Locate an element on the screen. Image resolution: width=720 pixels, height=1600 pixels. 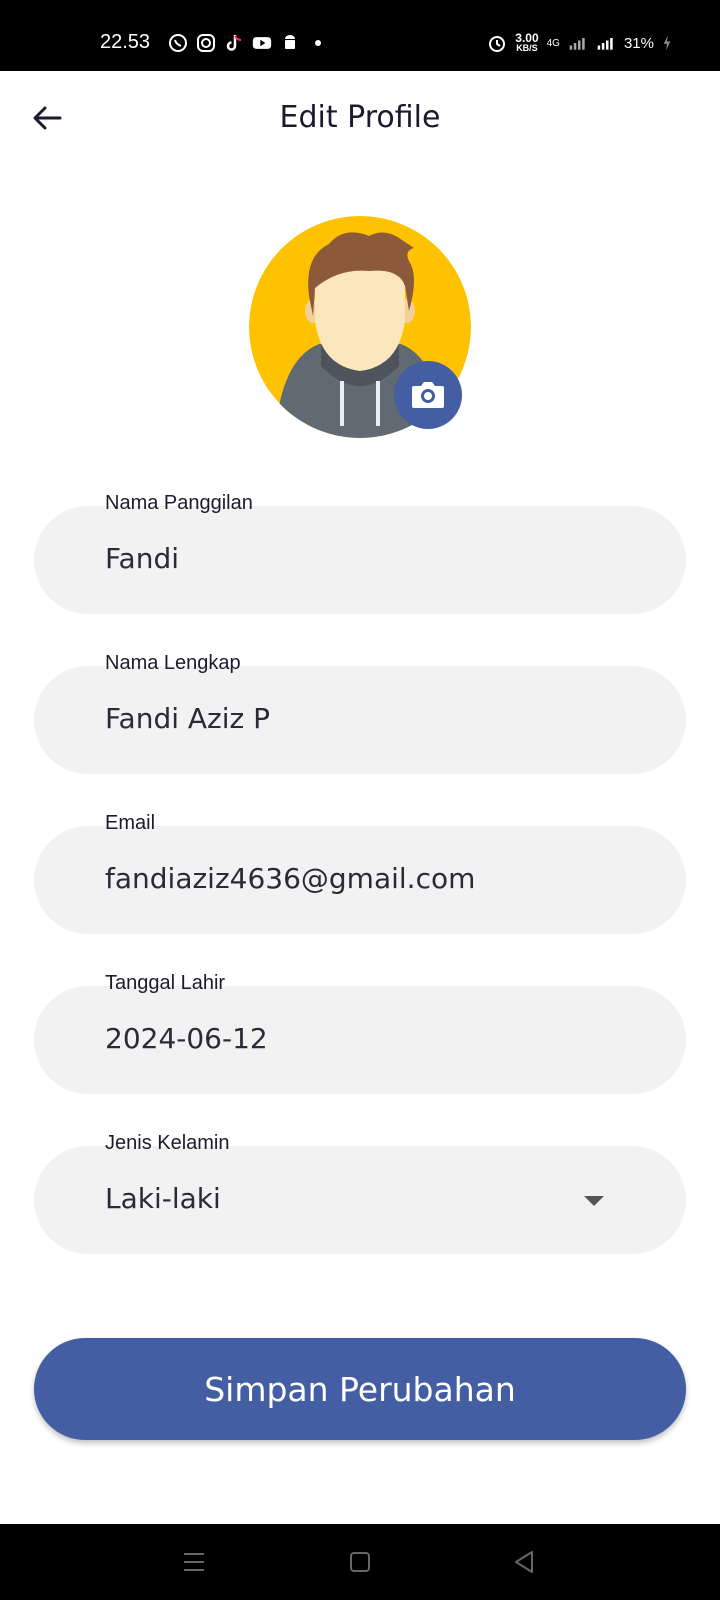
home-icon is located at coordinates (360, 1562).